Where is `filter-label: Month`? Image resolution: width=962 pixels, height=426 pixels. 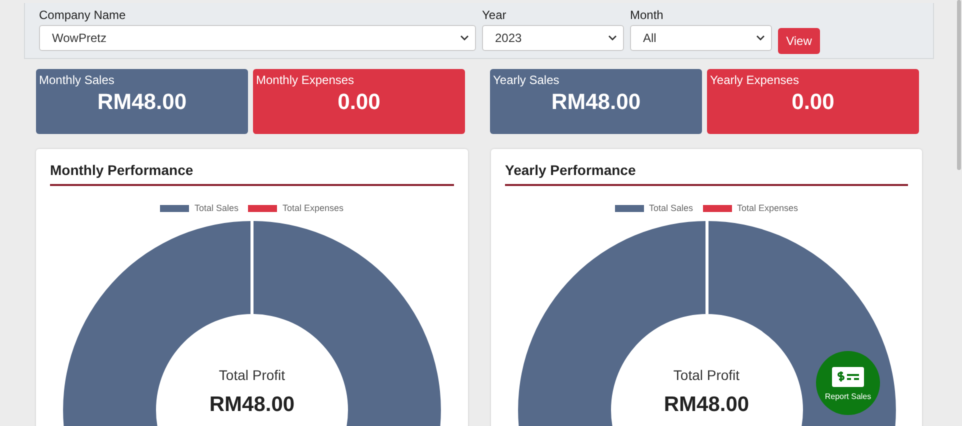
filter-label: Month is located at coordinates (647, 15).